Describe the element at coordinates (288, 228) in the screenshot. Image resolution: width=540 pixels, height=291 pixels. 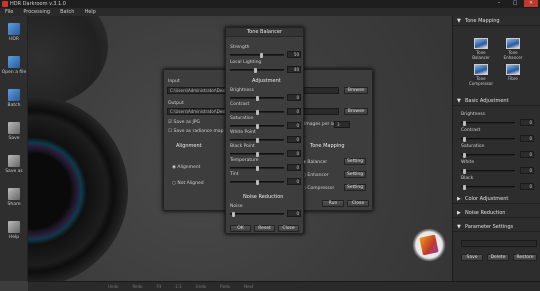
I see `tb-close-button: Close` at that location.